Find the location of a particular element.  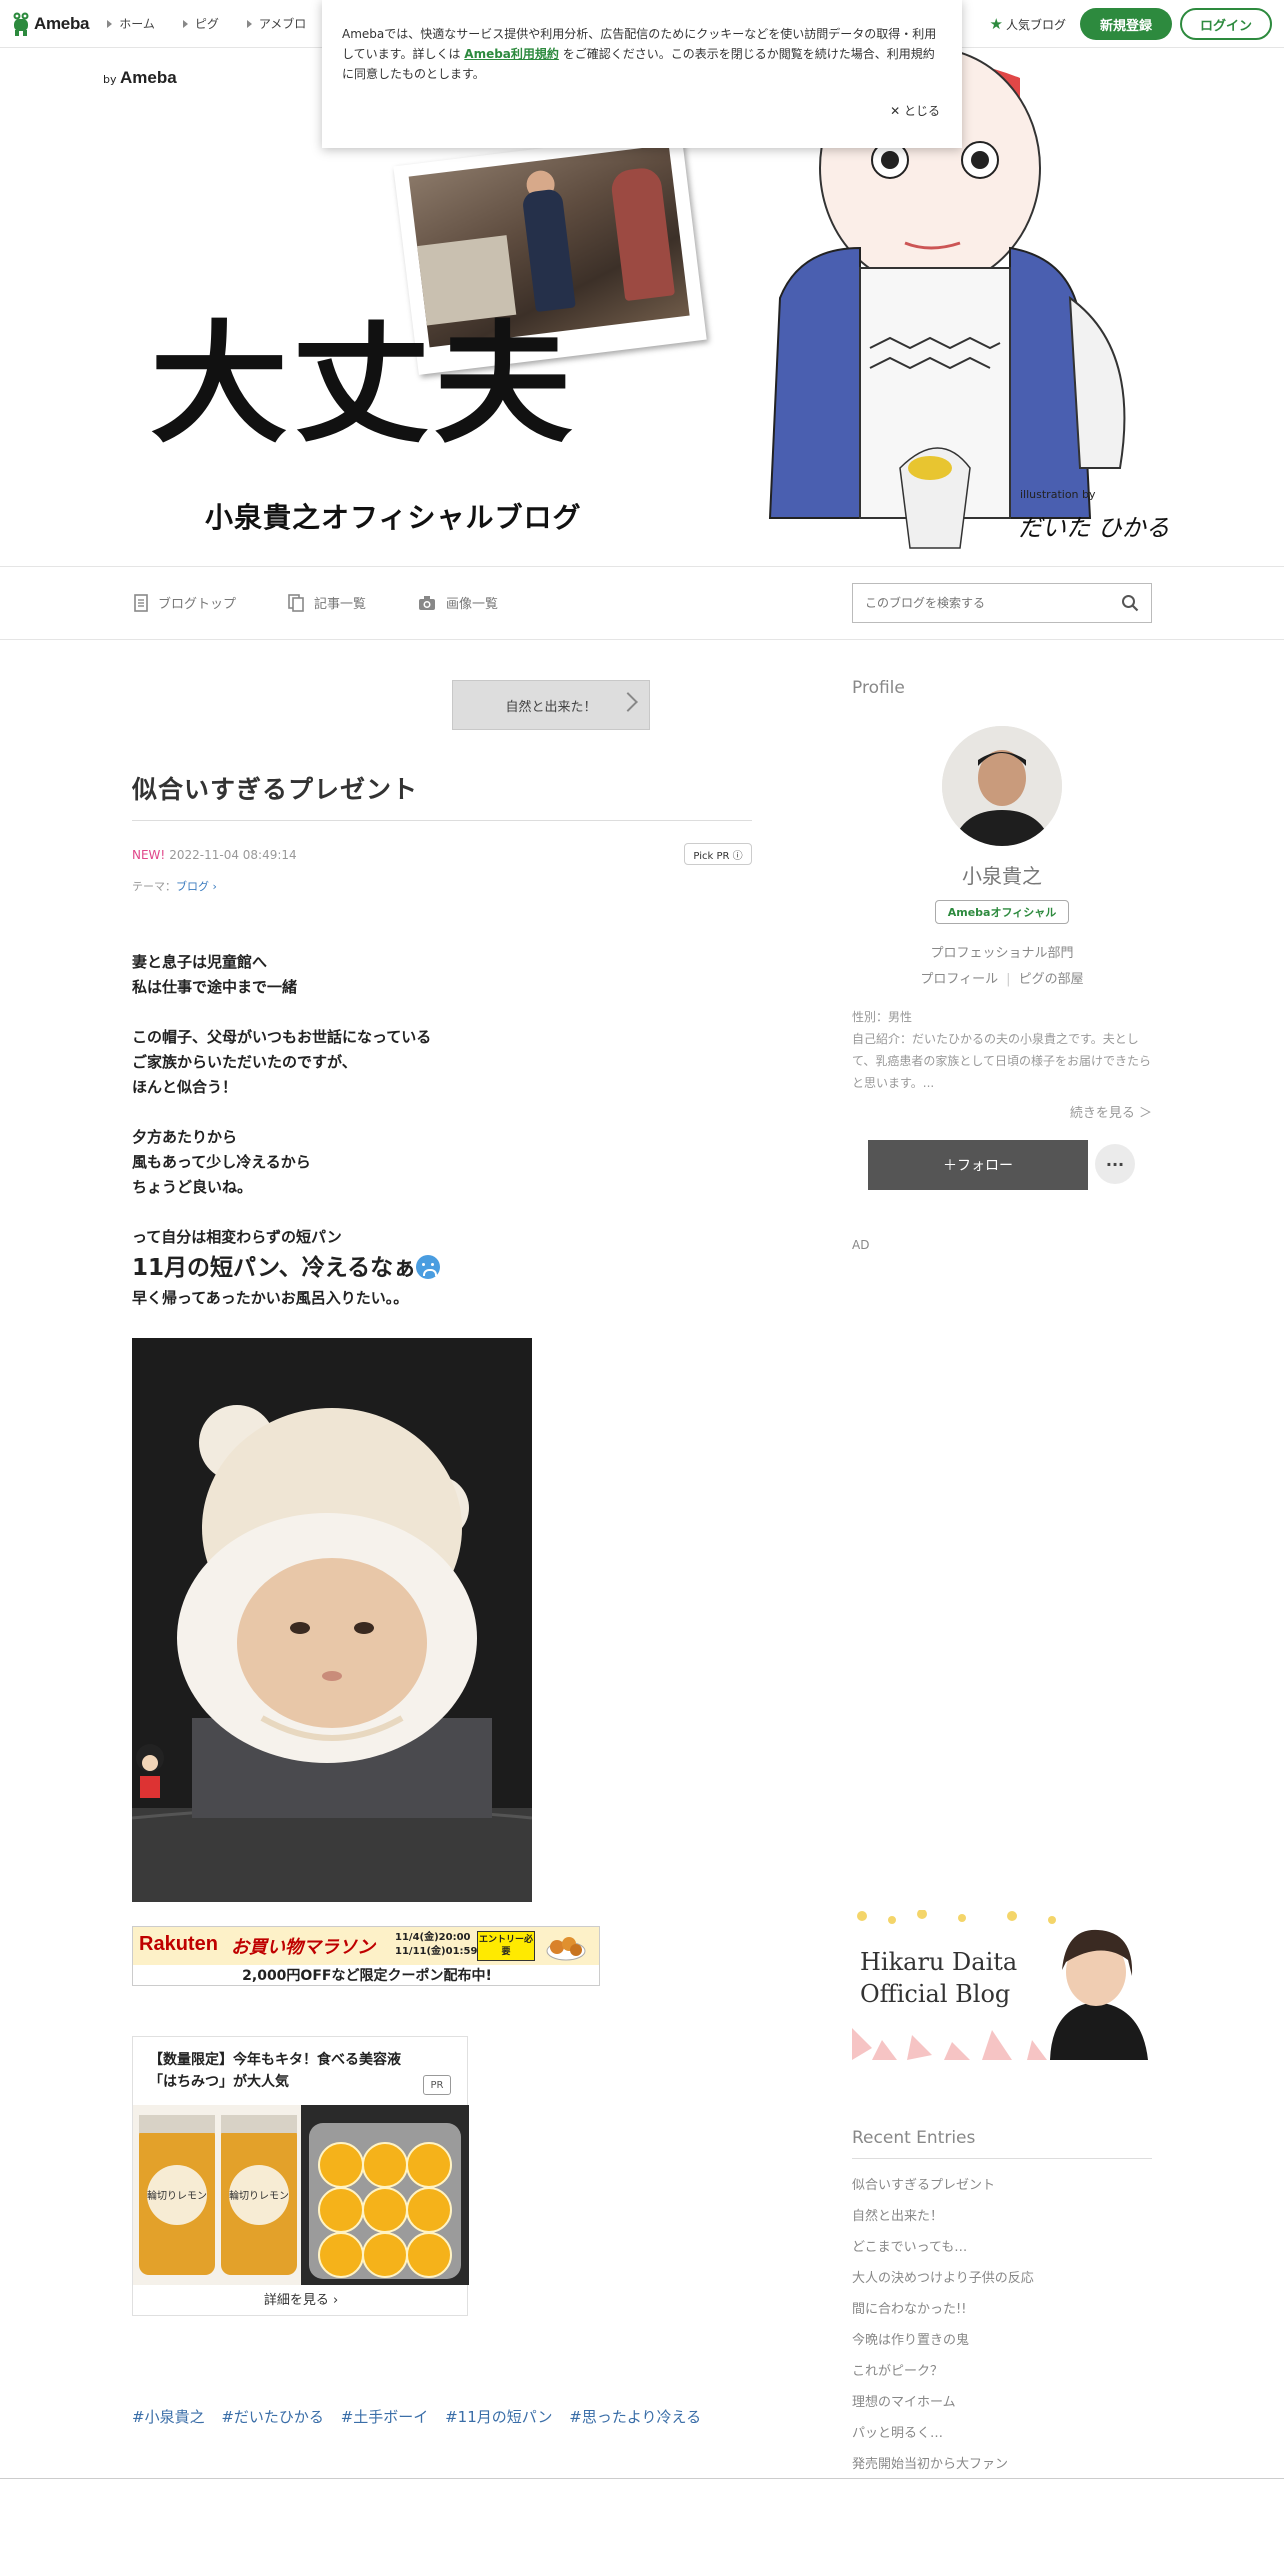

pr-tag: PR is located at coordinates (437, 2085).